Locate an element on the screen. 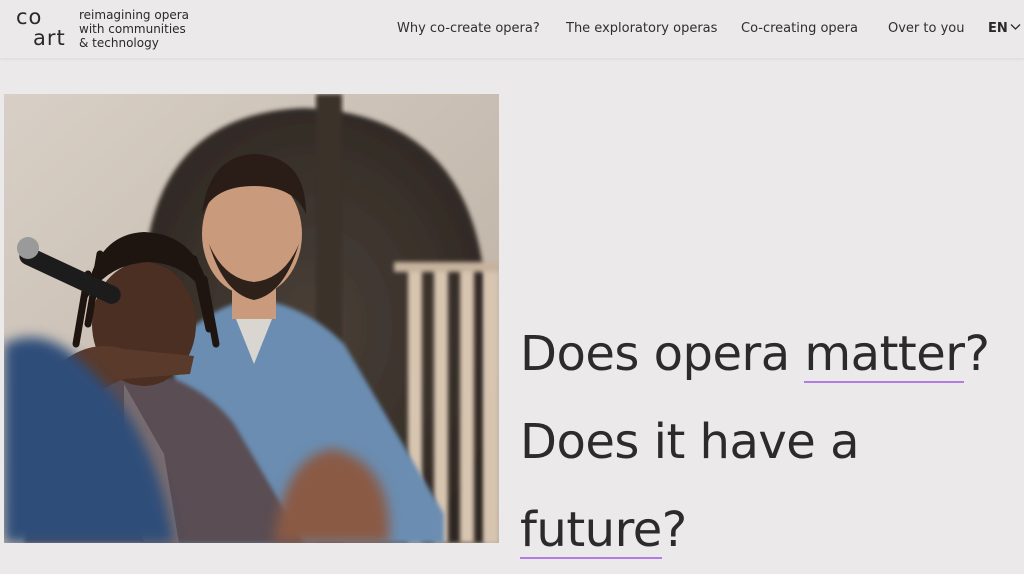  language-label: EN is located at coordinates (998, 28).